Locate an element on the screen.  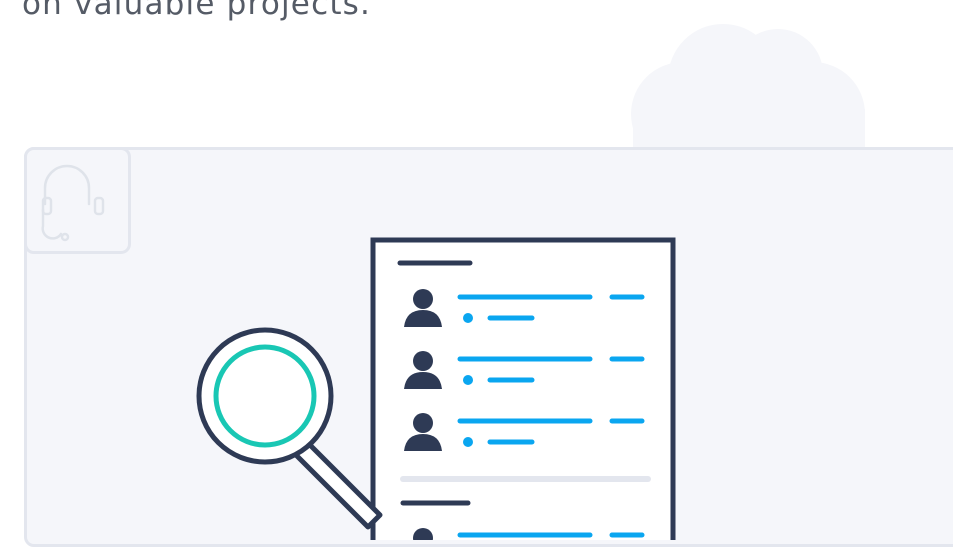
headline: on valuable projects. is located at coordinates (197, 11).